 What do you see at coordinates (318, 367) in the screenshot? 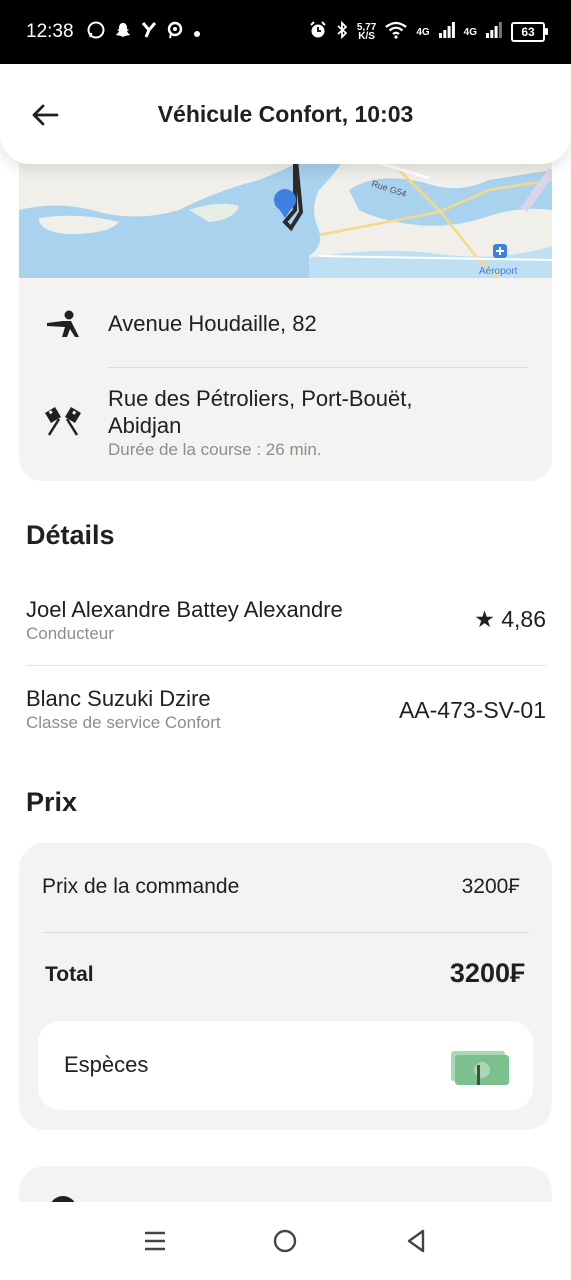
I see `route-divider` at bounding box center [318, 367].